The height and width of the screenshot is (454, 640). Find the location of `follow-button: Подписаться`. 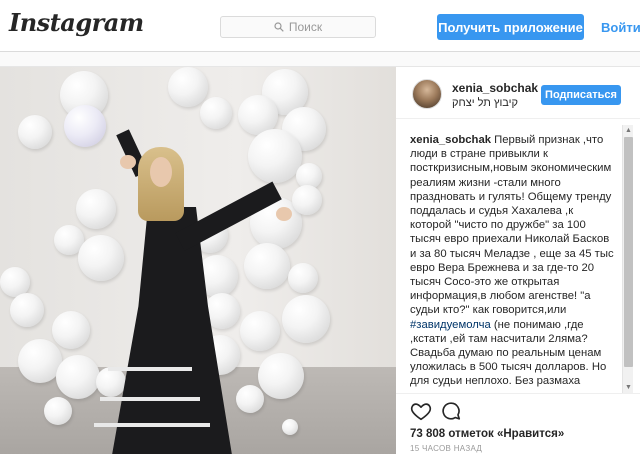

follow-button: Подписаться is located at coordinates (581, 95).